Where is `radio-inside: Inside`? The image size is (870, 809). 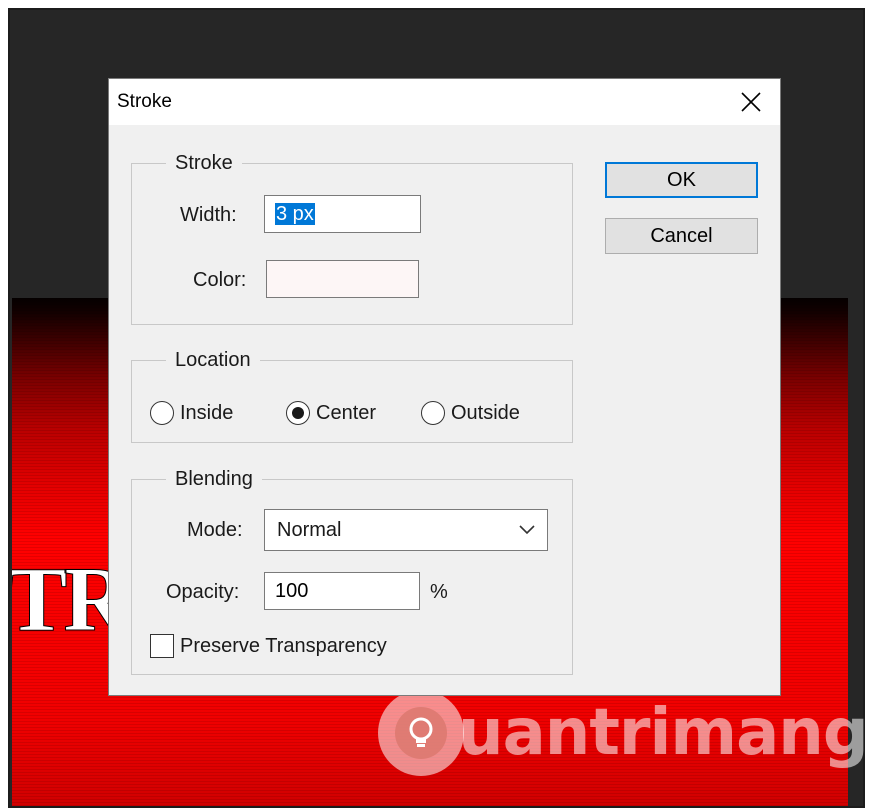 radio-inside: Inside is located at coordinates (191, 413).